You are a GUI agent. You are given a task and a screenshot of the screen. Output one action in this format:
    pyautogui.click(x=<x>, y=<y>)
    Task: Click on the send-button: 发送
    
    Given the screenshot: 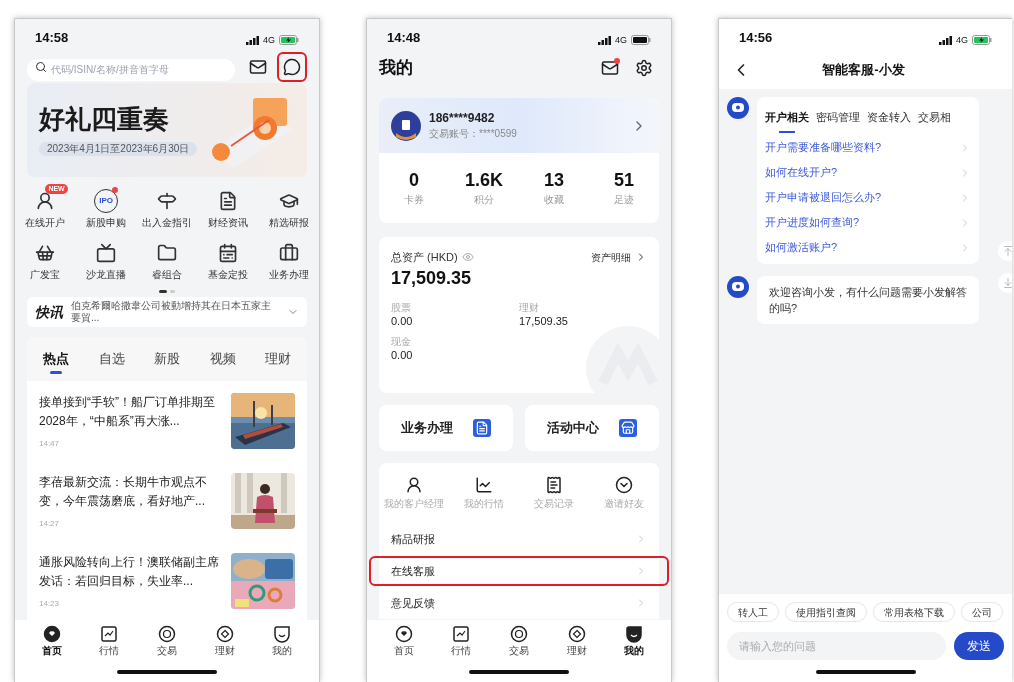 What is the action you would take?
    pyautogui.click(x=979, y=646)
    